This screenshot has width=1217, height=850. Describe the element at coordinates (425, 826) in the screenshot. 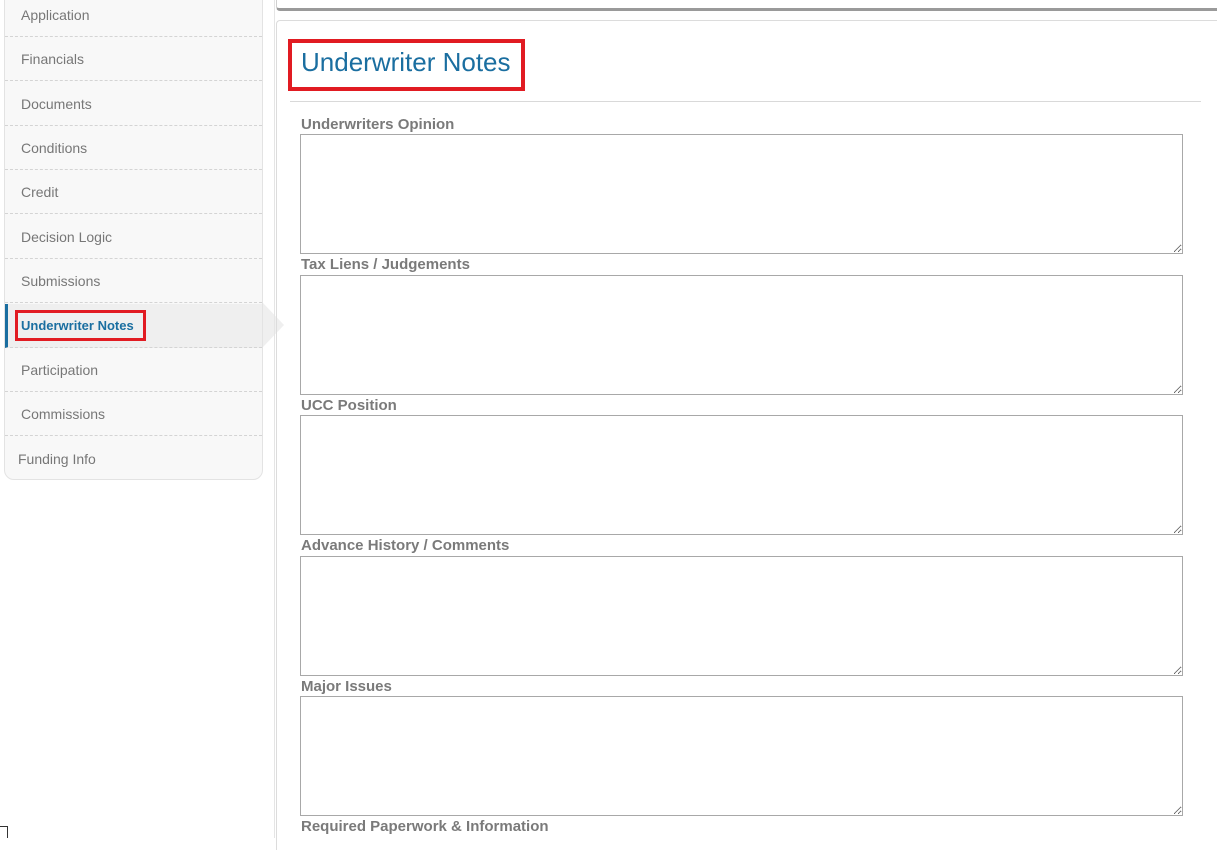

I see `required-paperwork-label: Required Paperwork & Information` at that location.